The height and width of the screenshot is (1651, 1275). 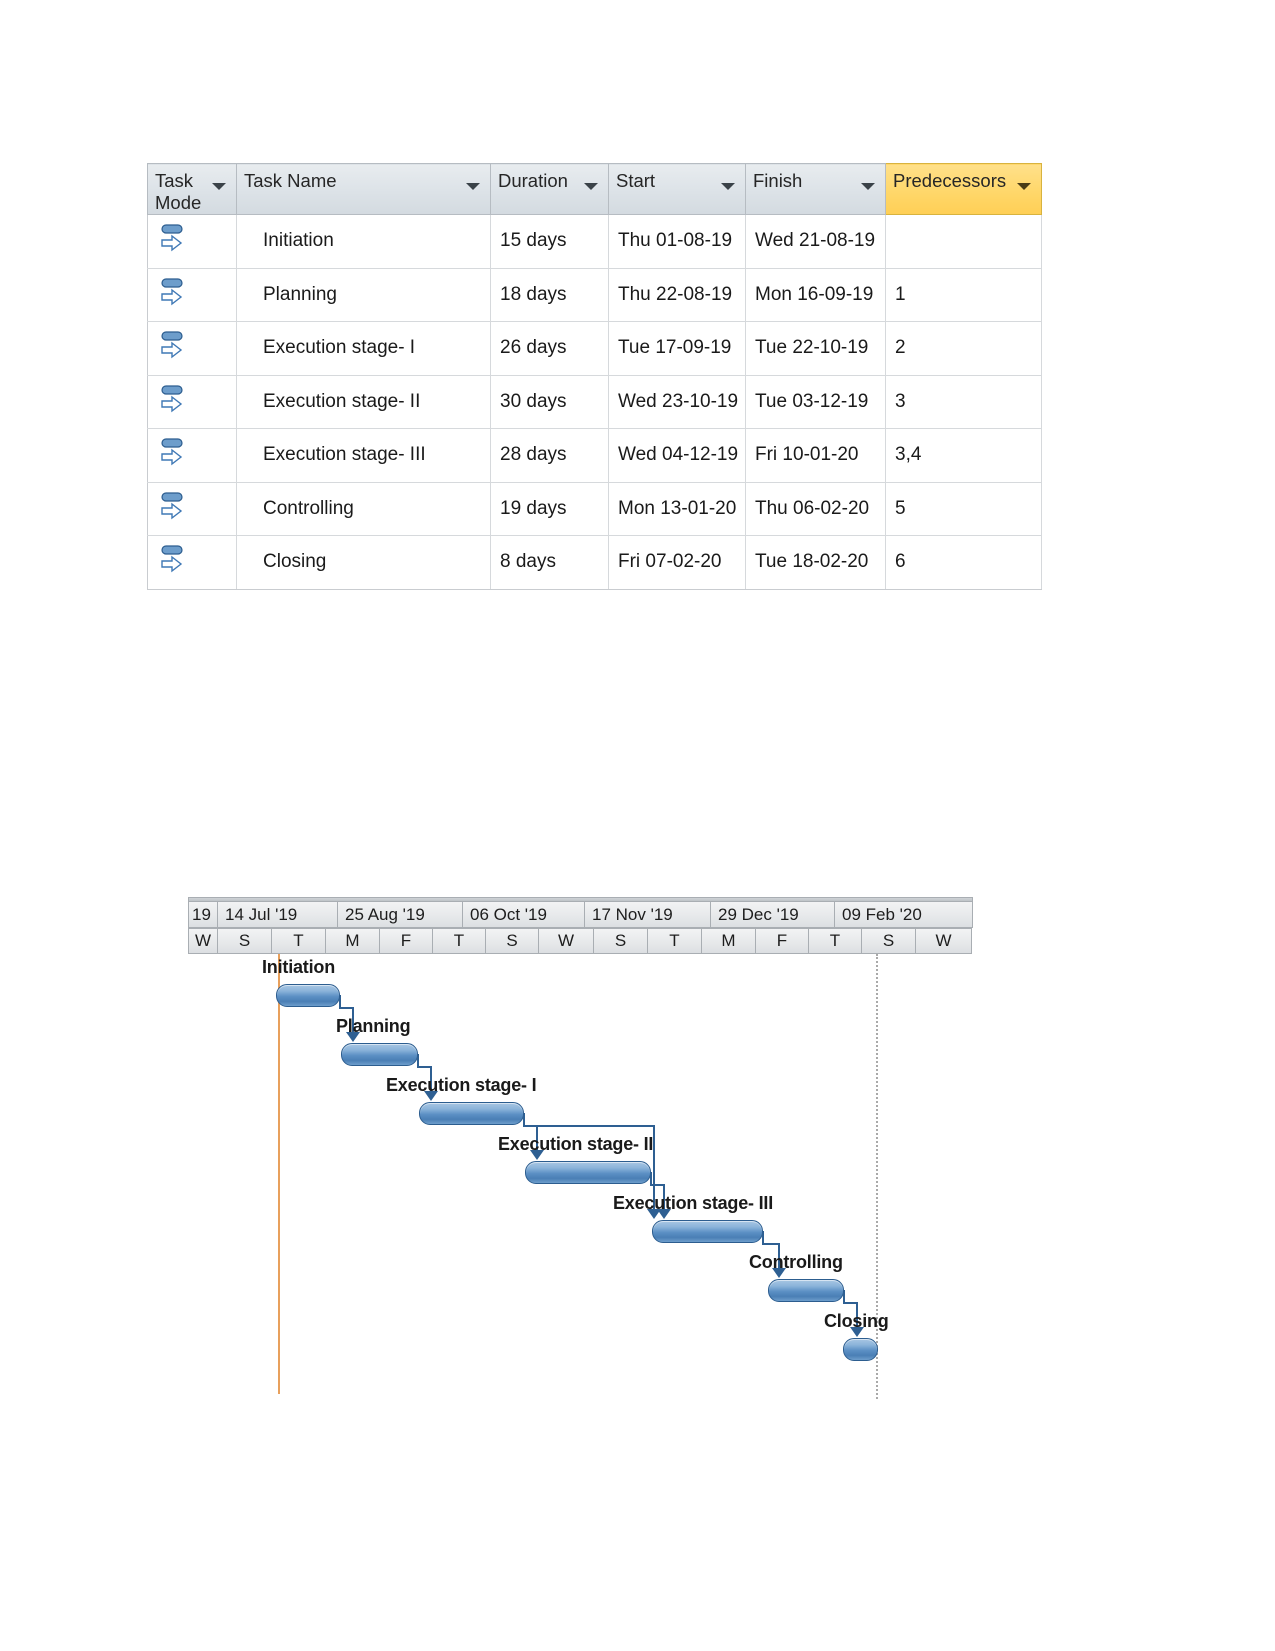 I want to click on timeline-major-cell: 14 Jul '19, so click(x=278, y=914).